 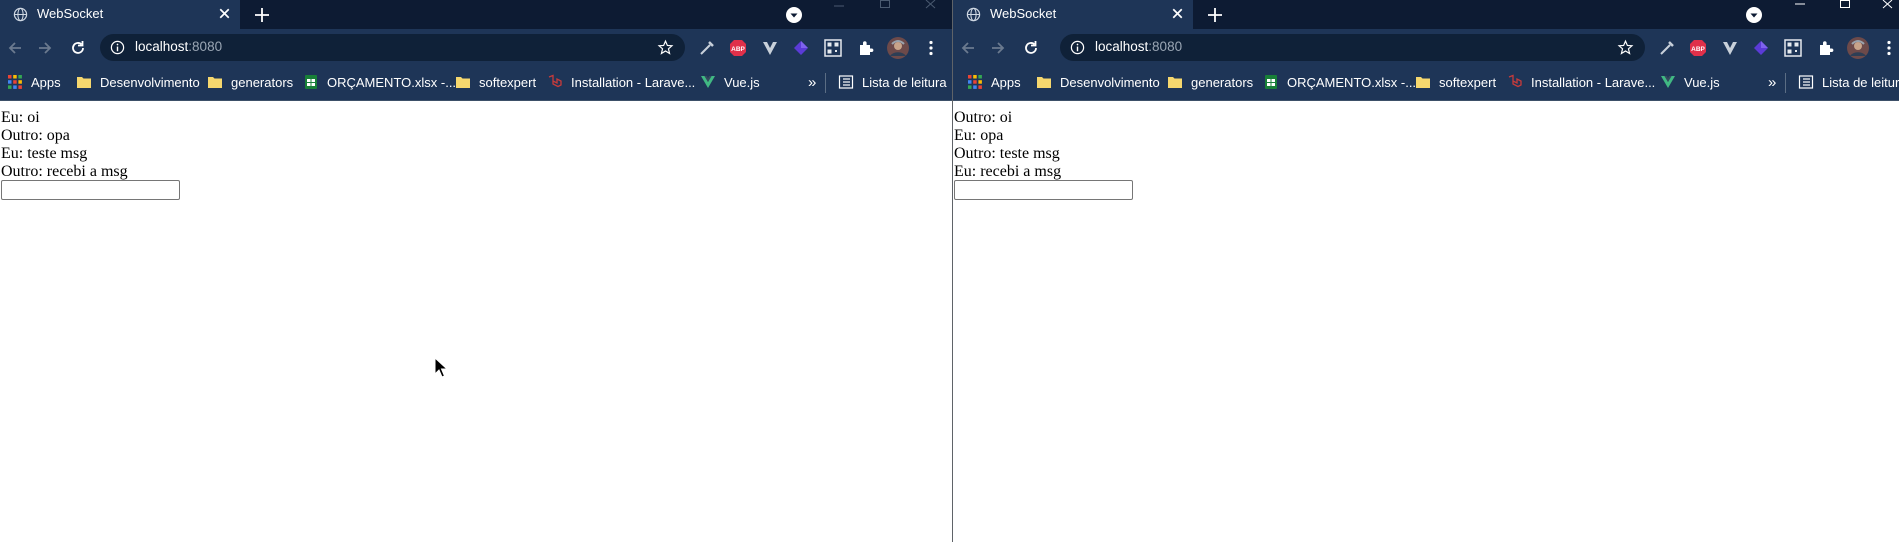 I want to click on message-item: Eu: recebi a msg, so click(x=1008, y=171).